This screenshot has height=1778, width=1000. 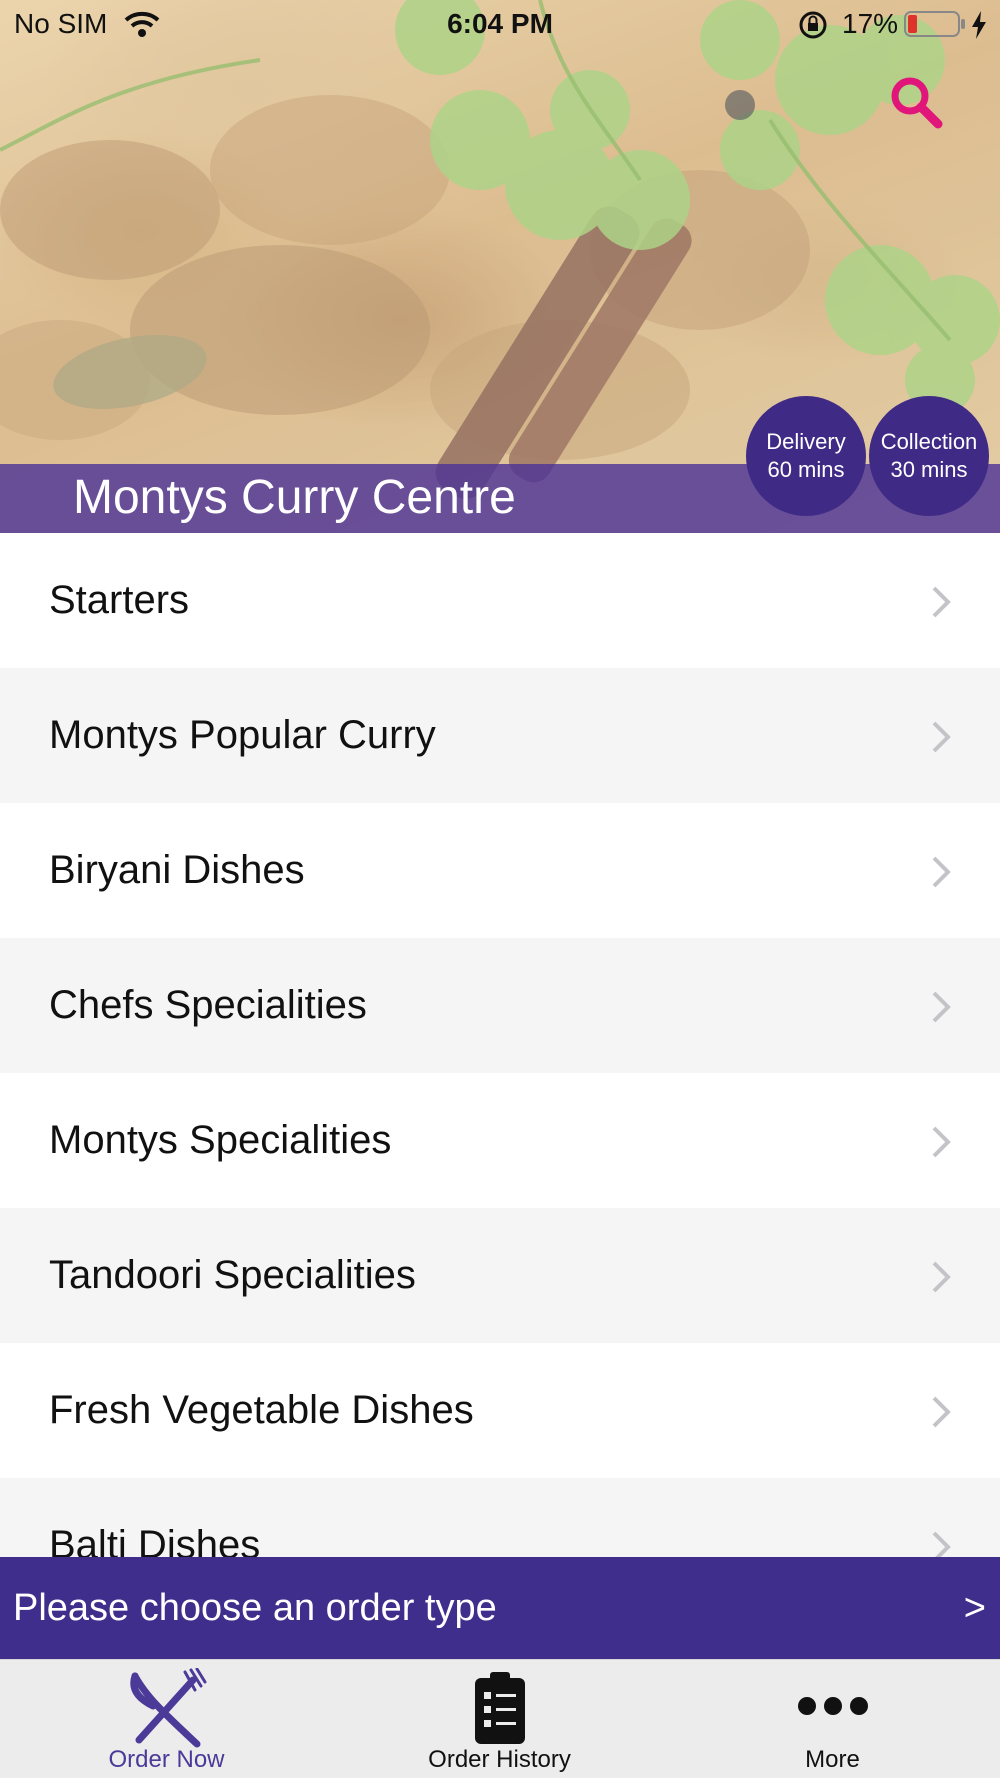 What do you see at coordinates (208, 1005) in the screenshot?
I see `menu-category-label: Chefs Specialities` at bounding box center [208, 1005].